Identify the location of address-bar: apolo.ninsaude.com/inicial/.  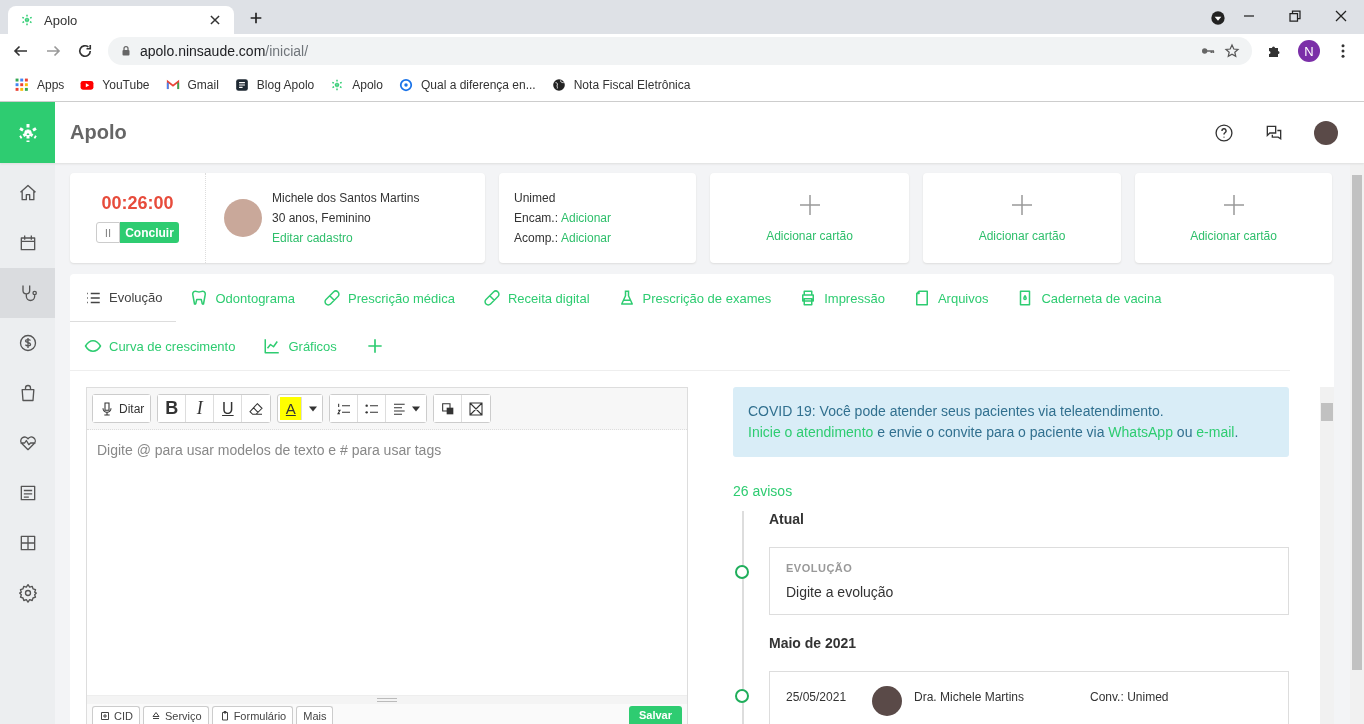
(680, 51).